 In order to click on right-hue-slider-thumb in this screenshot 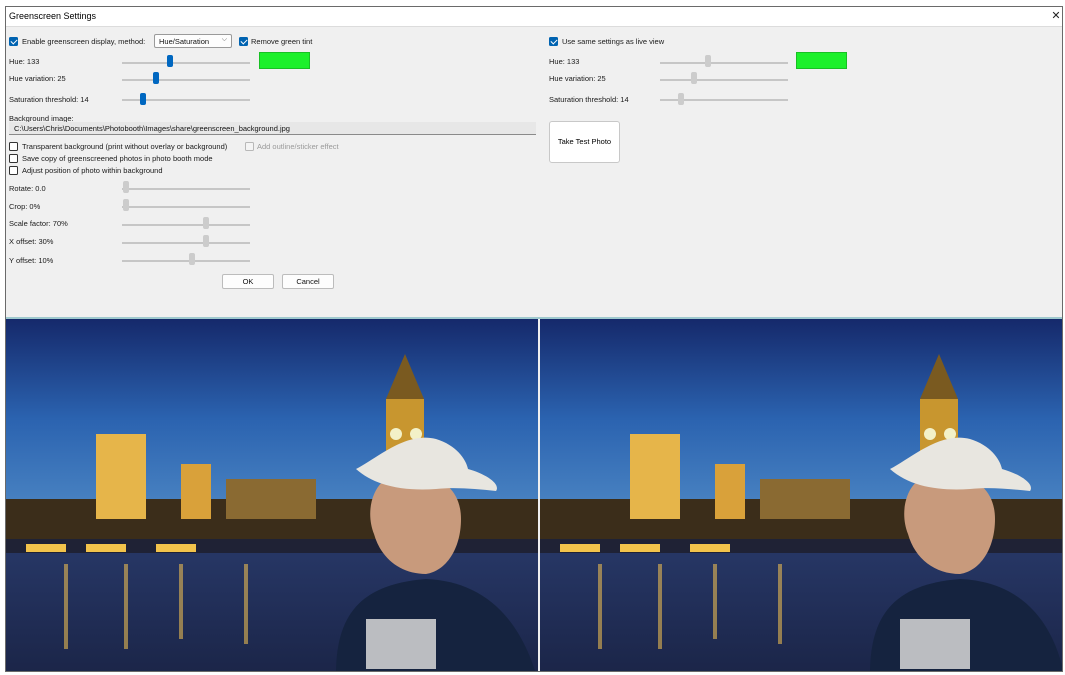, I will do `click(708, 61)`.